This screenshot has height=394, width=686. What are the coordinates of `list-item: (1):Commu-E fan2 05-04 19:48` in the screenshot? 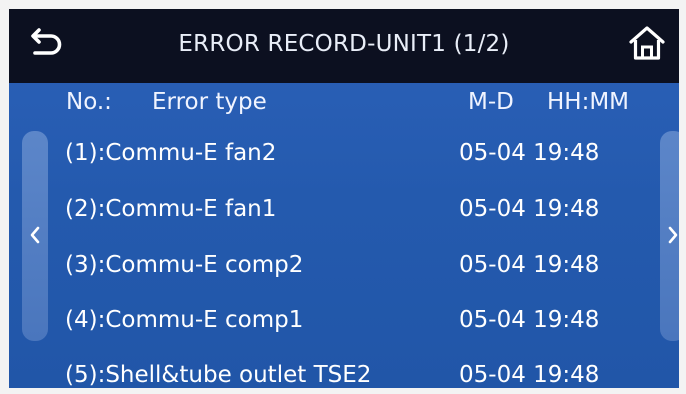 It's located at (360, 157).